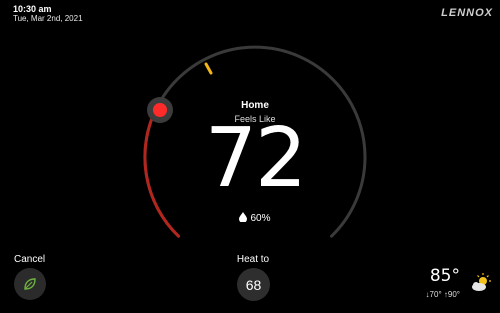 Image resolution: width=500 pixels, height=313 pixels. Describe the element at coordinates (253, 259) in the screenshot. I see `heat-to-label: Heat to` at that location.